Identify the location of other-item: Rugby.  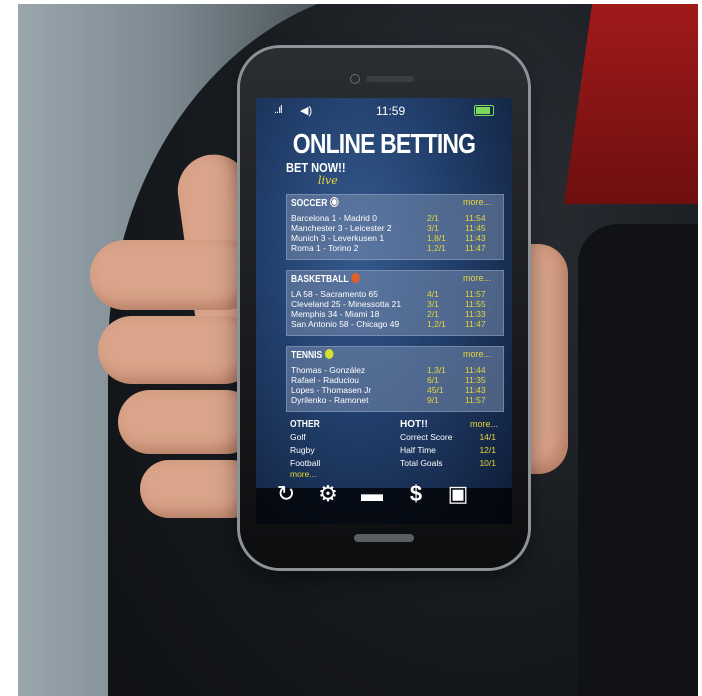
(307, 450).